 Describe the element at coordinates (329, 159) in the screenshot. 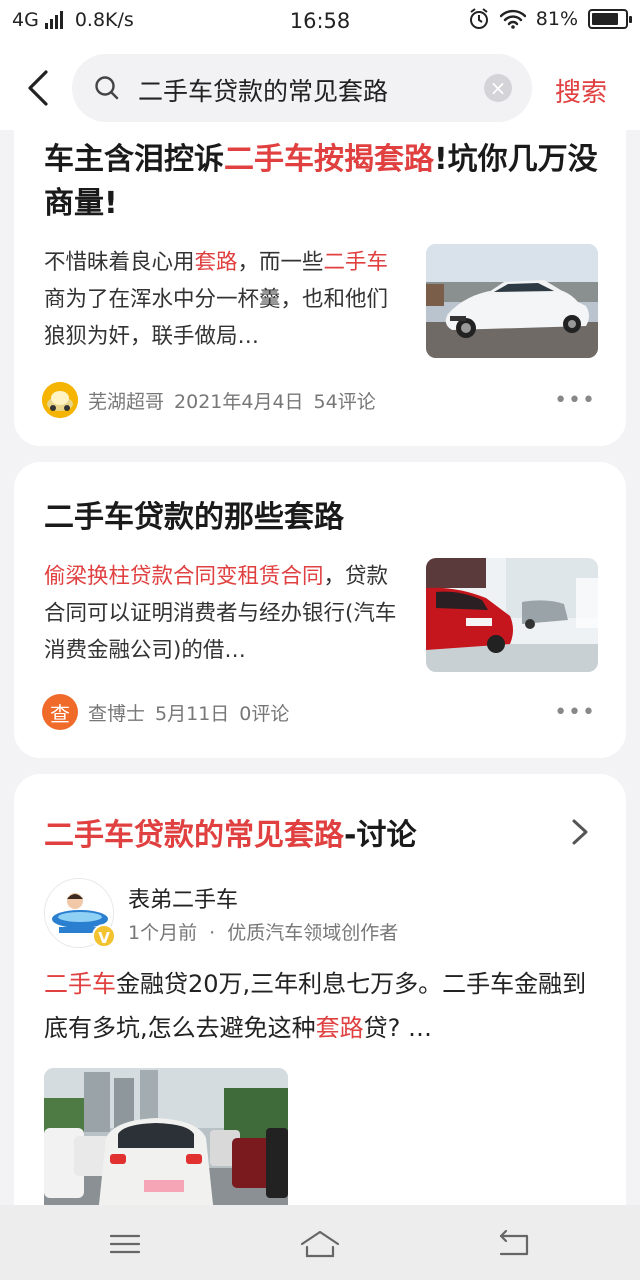

I see `title-highlight: 二手车按揭套路` at that location.